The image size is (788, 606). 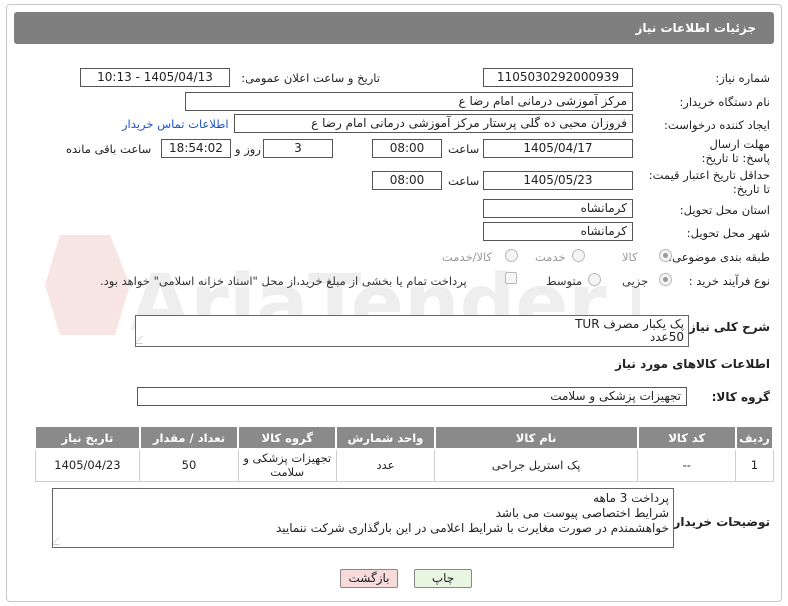 I want to click on resize-handle-icon, so click(x=60, y=541).